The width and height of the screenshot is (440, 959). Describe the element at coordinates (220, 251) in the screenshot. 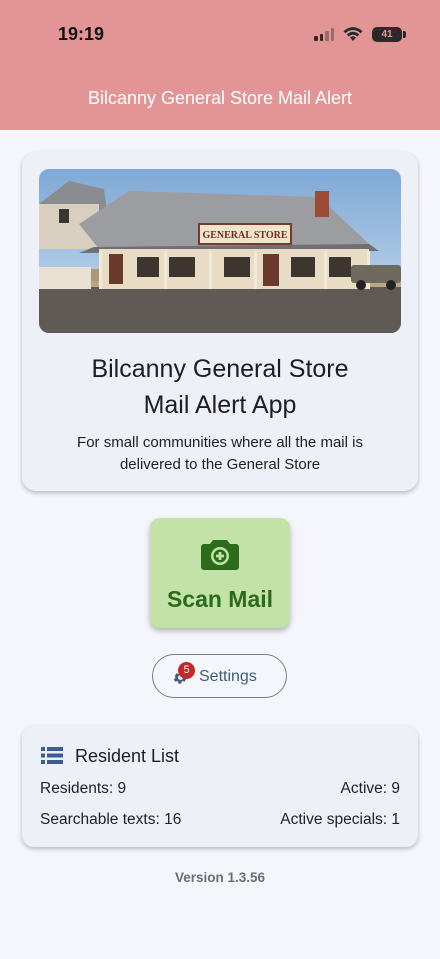

I see `store-photo: GENERAL STORE` at that location.